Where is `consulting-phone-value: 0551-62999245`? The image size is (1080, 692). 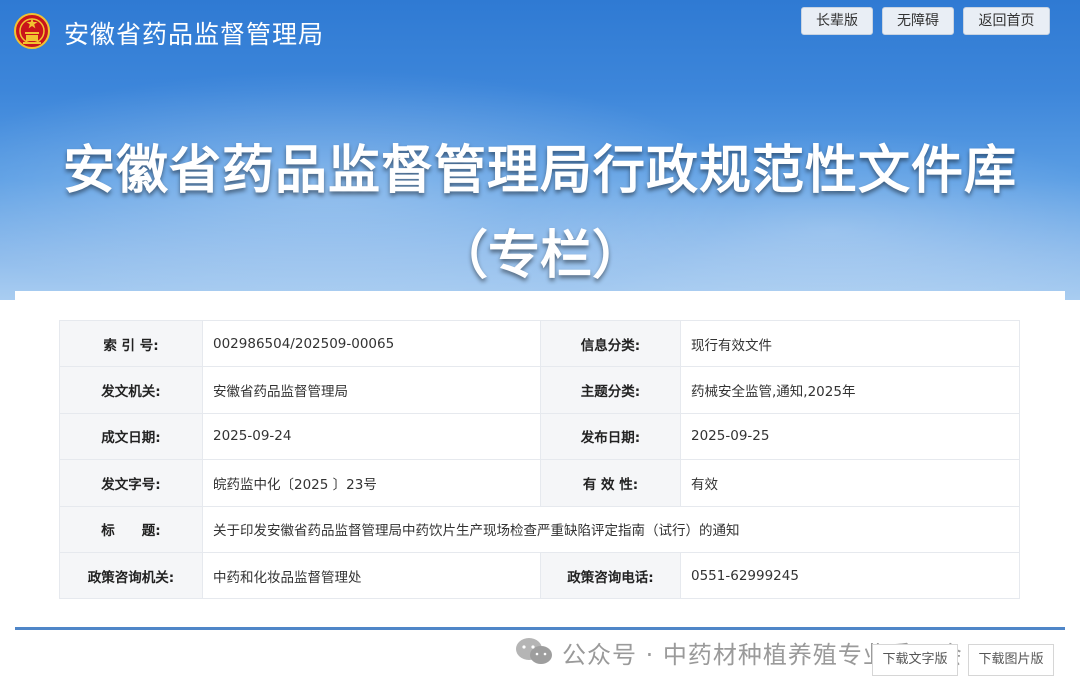
consulting-phone-value: 0551-62999245 is located at coordinates (850, 575).